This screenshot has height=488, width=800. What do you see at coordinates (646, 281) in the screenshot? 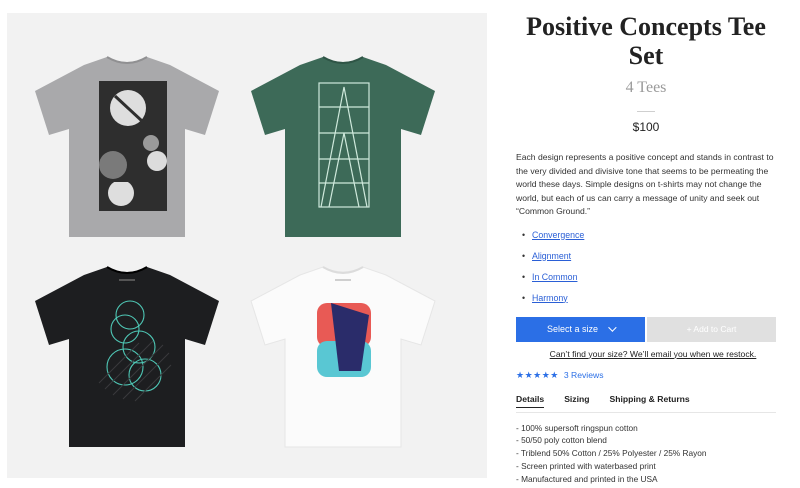
I see `design-item-in-common: • In Common` at bounding box center [646, 281].